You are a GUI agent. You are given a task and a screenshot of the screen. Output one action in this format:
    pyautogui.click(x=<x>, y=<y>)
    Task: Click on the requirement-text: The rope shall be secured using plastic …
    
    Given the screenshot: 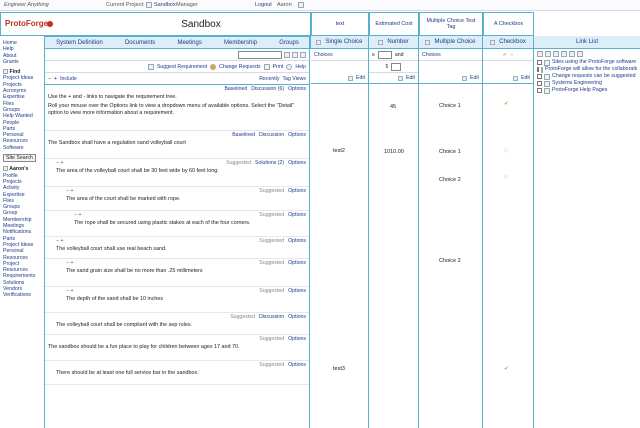 What is the action you would take?
    pyautogui.click(x=162, y=223)
    